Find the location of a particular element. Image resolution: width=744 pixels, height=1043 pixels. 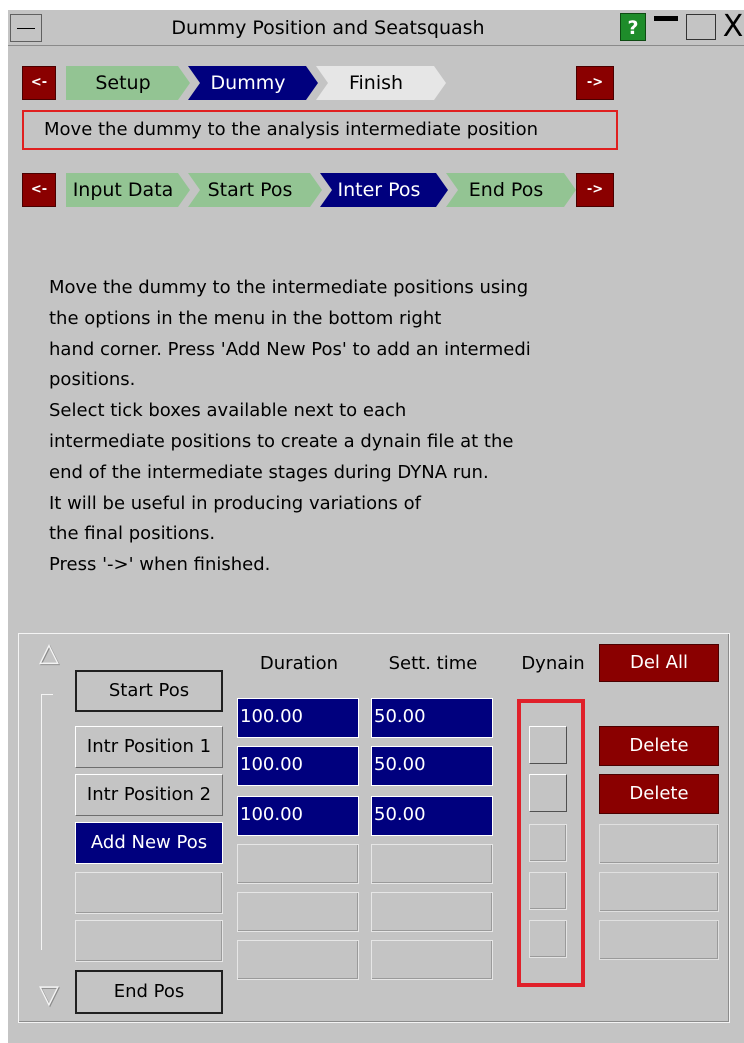

settle-time-field-3: 50.00 is located at coordinates (432, 816).